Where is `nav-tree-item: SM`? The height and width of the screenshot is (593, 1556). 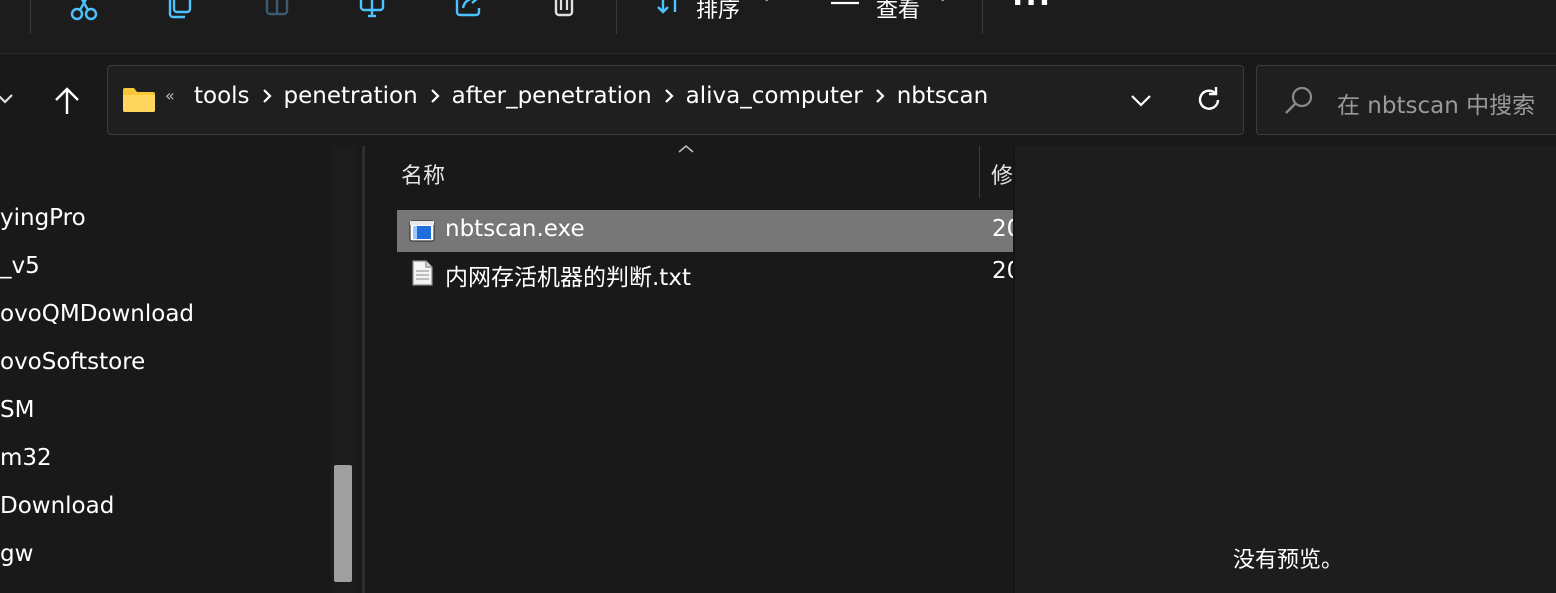
nav-tree-item: SM is located at coordinates (17, 410).